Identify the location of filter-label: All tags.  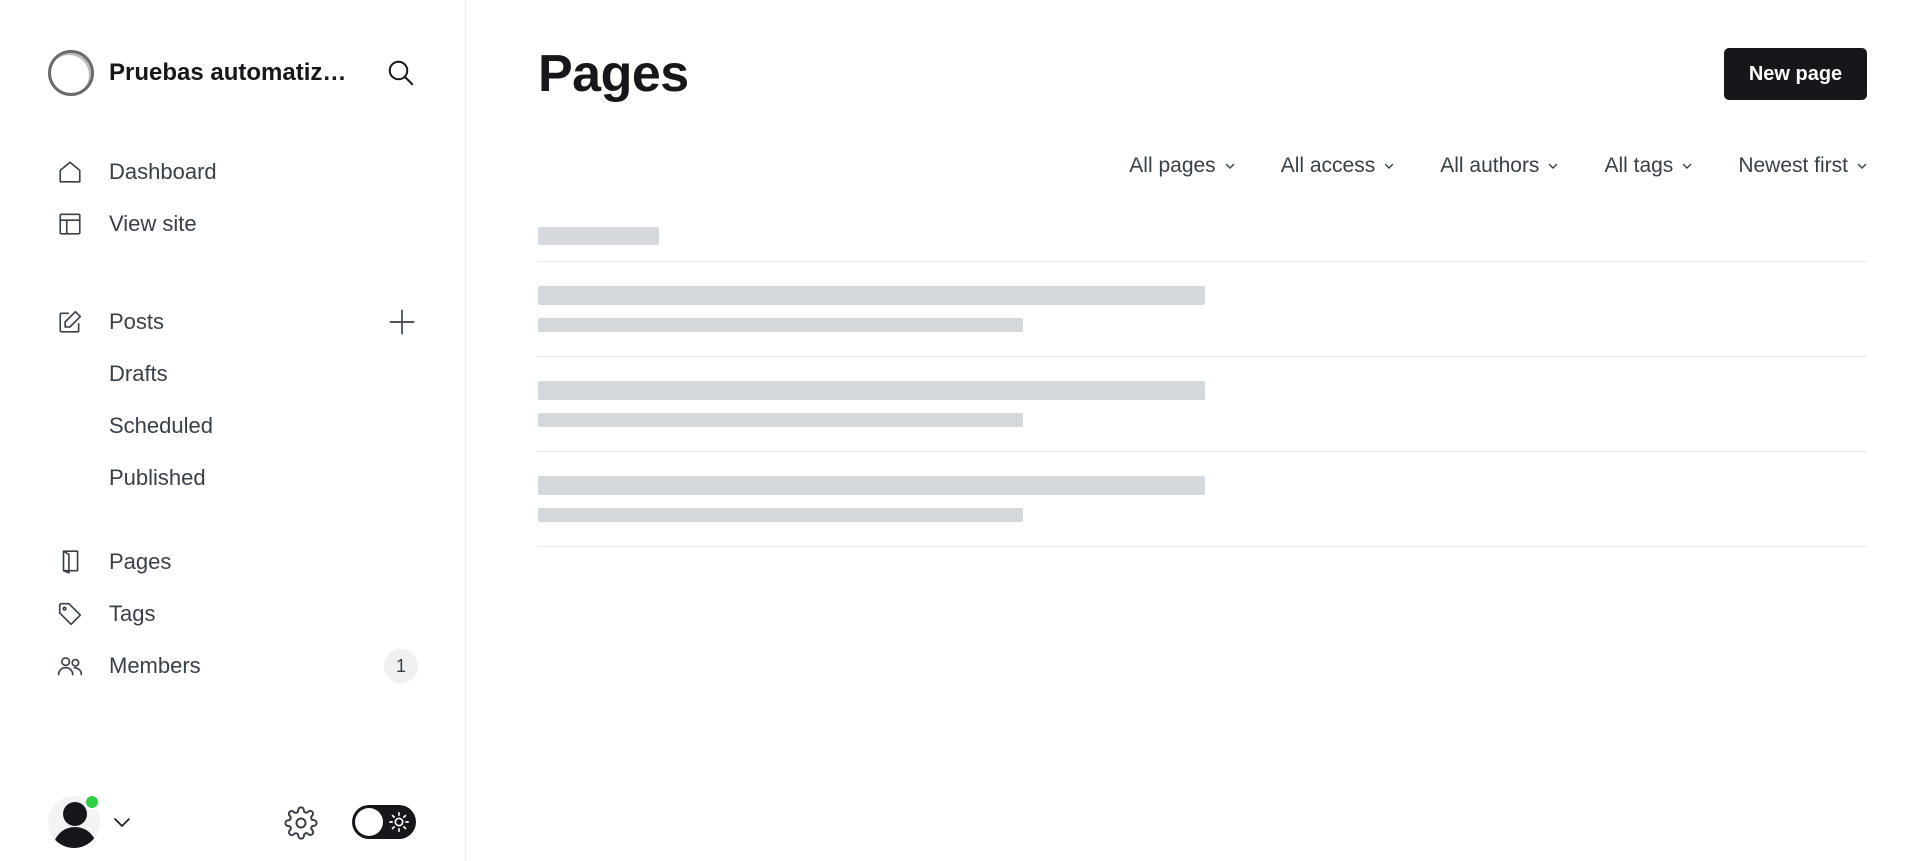
(1639, 165).